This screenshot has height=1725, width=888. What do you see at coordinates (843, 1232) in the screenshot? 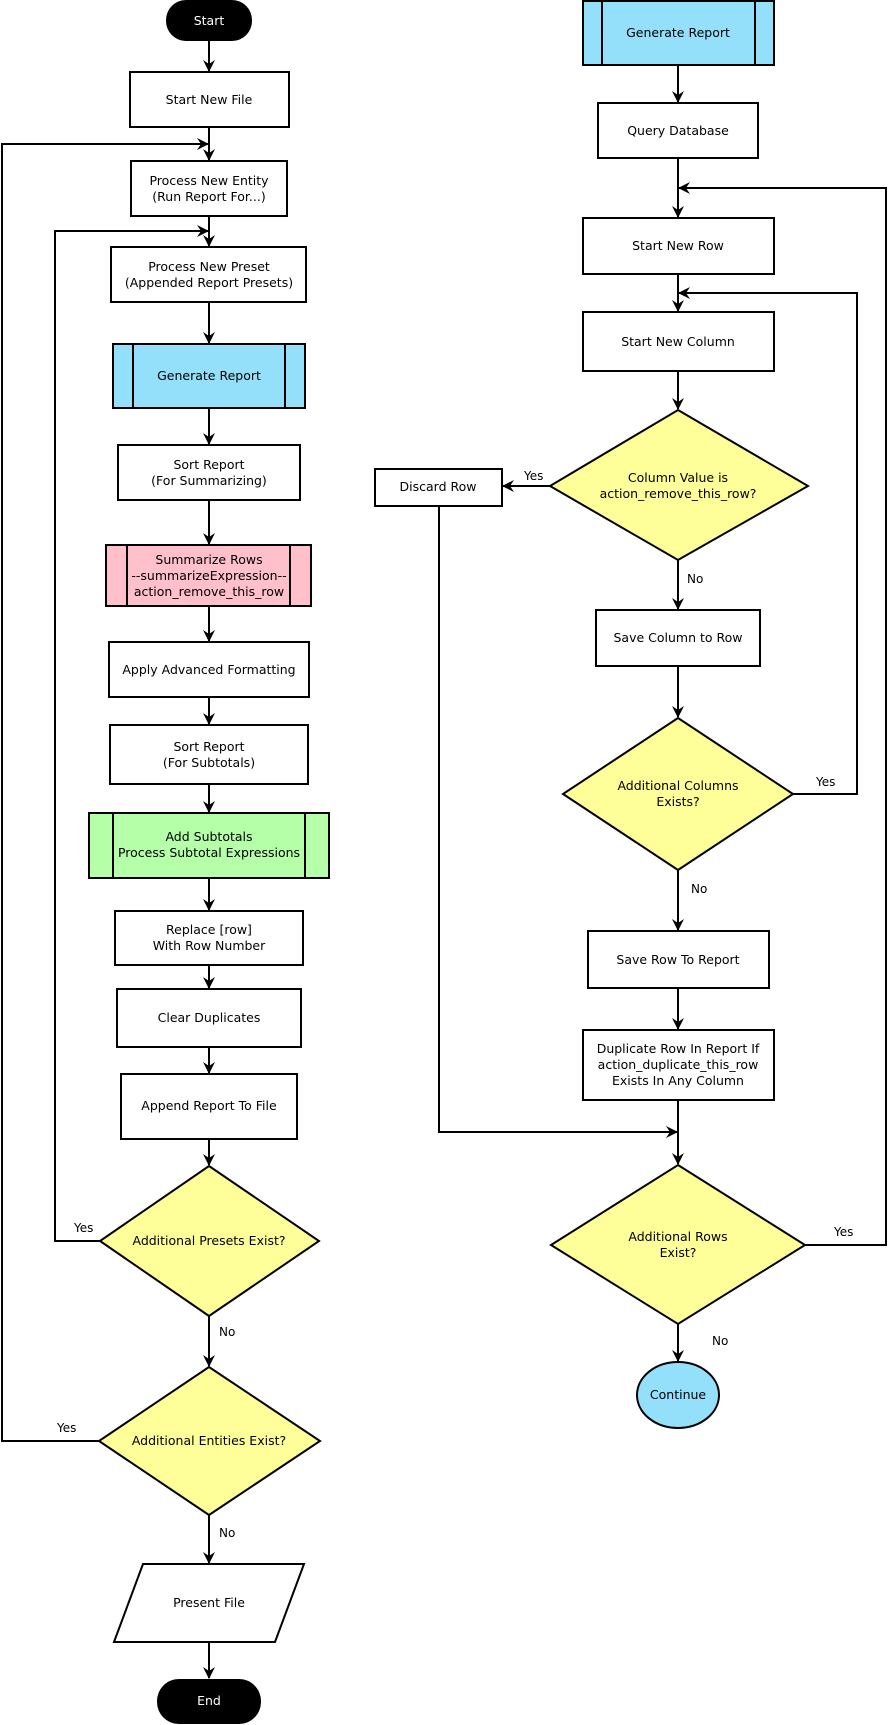
I see `rows-yes-label: Yes` at bounding box center [843, 1232].